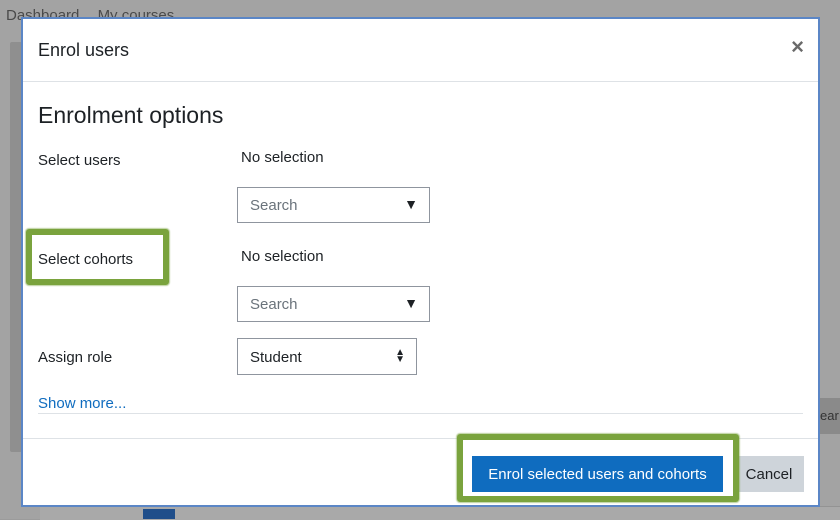 This screenshot has width=840, height=520. What do you see at coordinates (797, 47) in the screenshot?
I see `close-icon: ×` at bounding box center [797, 47].